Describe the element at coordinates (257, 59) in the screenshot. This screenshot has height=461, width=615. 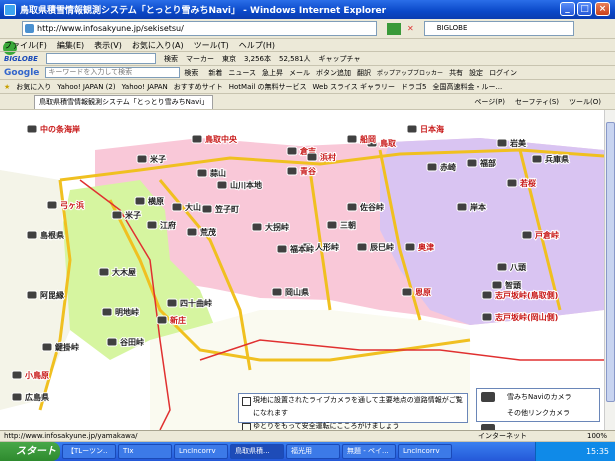
I see `stat-1: 3,256本` at that location.